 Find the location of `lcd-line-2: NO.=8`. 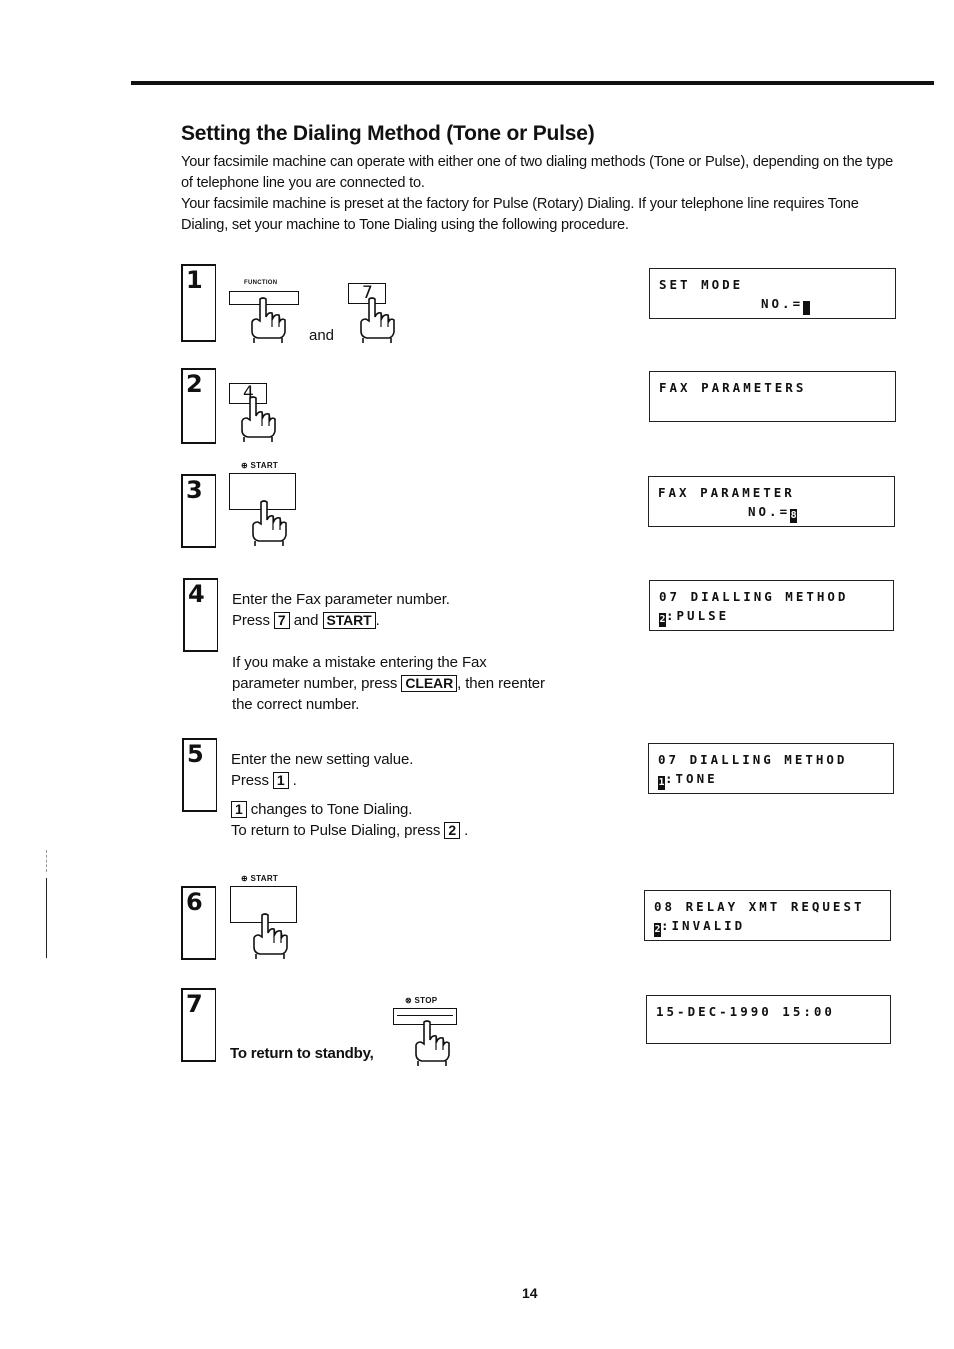

lcd-line-2: NO.=8 is located at coordinates (773, 513).